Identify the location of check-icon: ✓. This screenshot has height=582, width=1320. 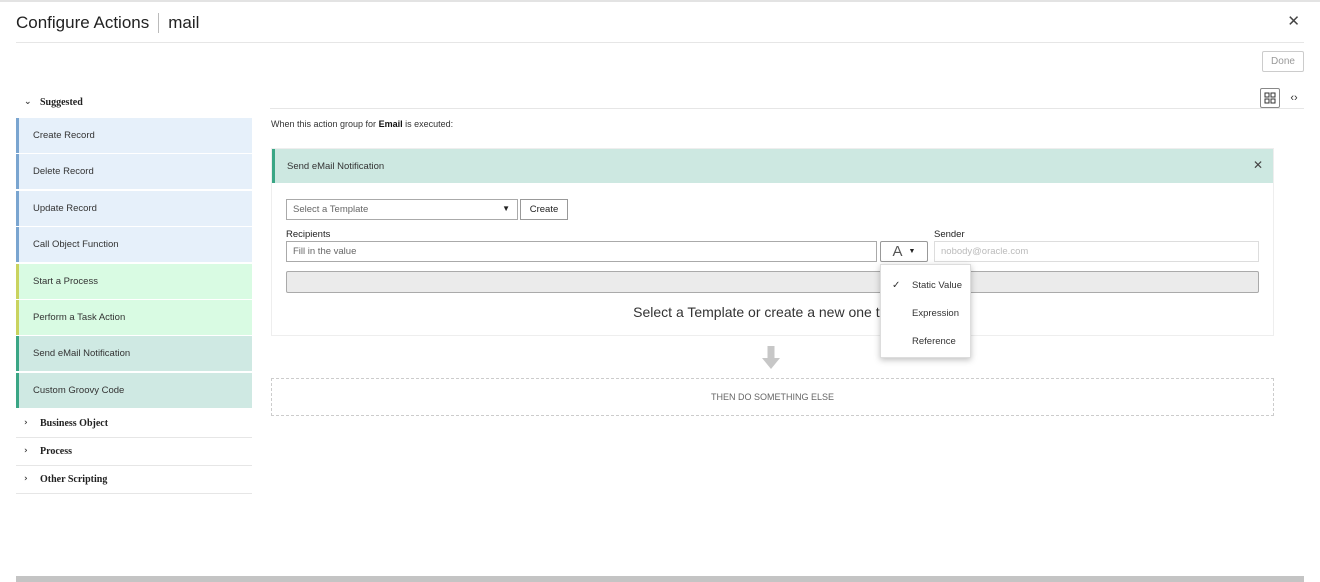
(896, 285).